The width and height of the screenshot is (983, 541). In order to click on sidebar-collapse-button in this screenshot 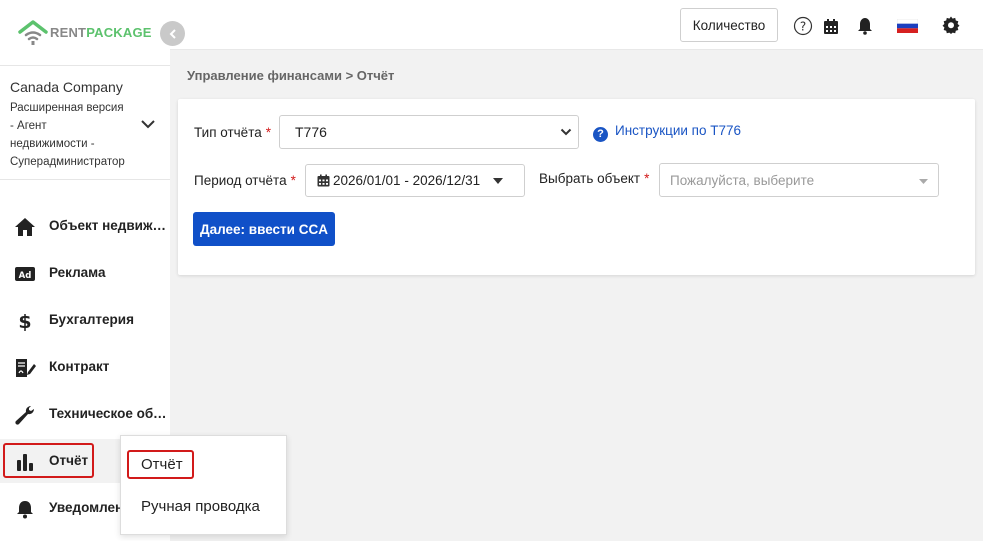, I will do `click(172, 33)`.